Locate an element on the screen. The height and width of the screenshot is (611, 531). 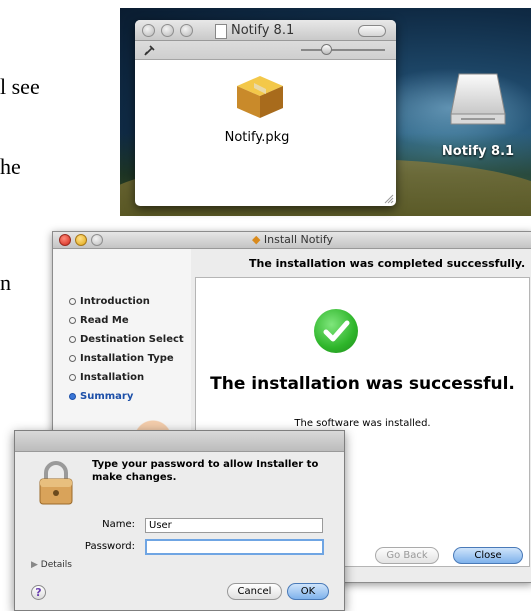
icon-size-slider is located at coordinates (326, 49).